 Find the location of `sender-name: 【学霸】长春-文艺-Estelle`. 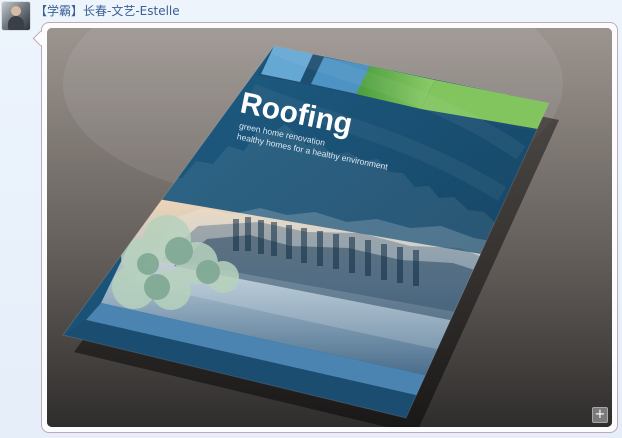

sender-name: 【学霸】长春-文艺-Estelle is located at coordinates (107, 11).